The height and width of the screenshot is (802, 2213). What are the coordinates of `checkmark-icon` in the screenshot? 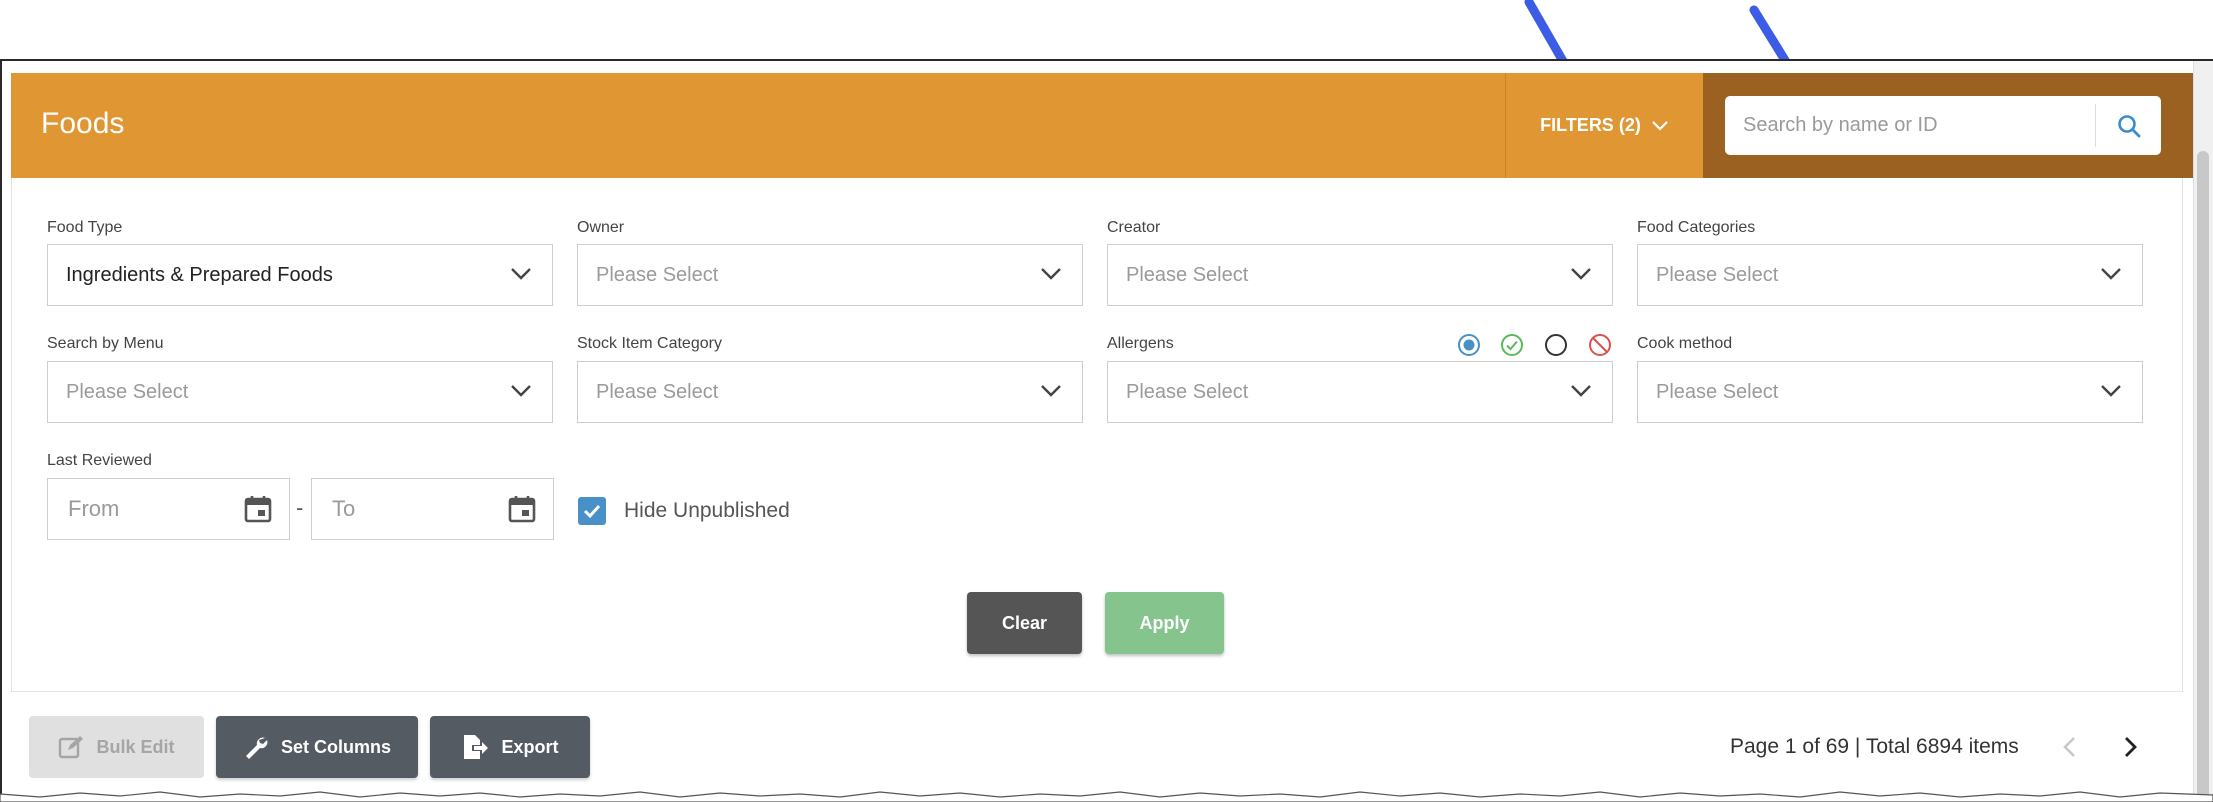 It's located at (592, 511).